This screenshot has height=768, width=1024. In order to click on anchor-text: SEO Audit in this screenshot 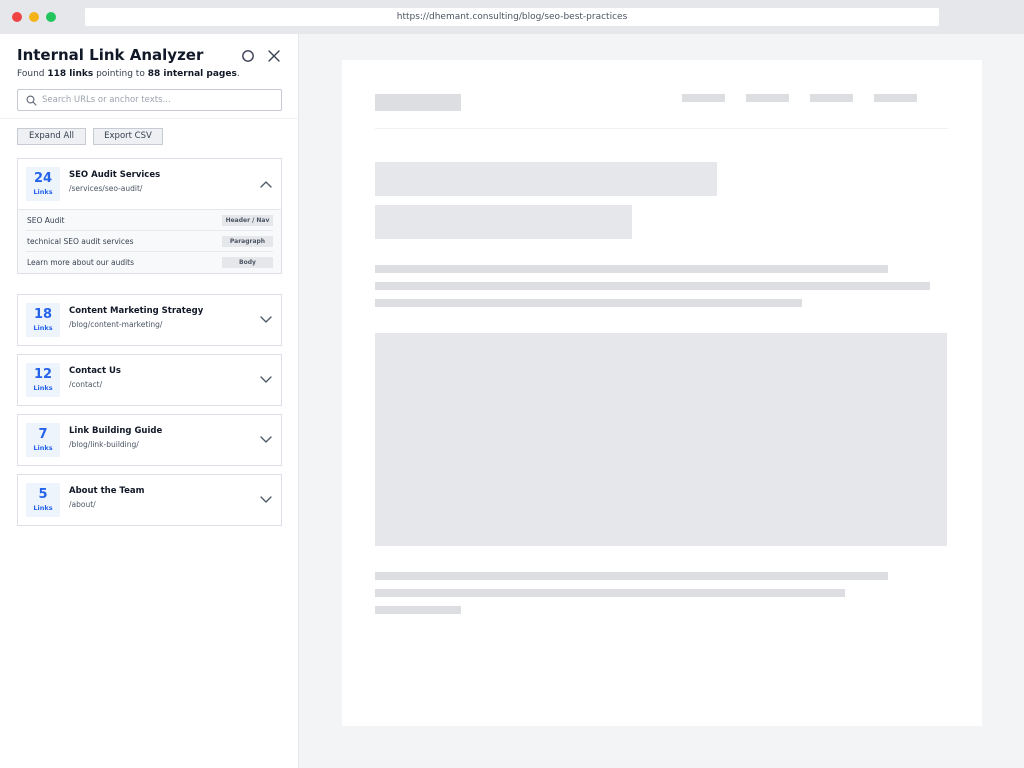, I will do `click(46, 220)`.